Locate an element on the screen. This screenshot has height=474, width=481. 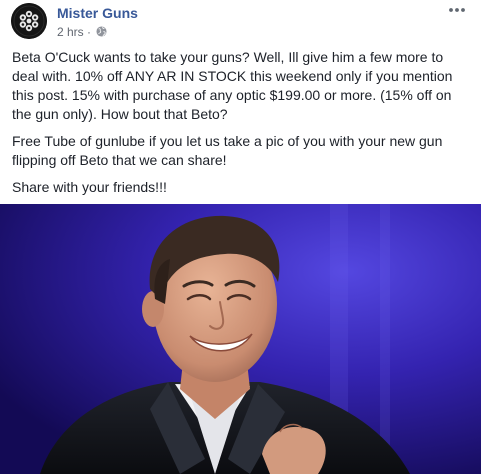
post-meta: 2 hrs · is located at coordinates (82, 31).